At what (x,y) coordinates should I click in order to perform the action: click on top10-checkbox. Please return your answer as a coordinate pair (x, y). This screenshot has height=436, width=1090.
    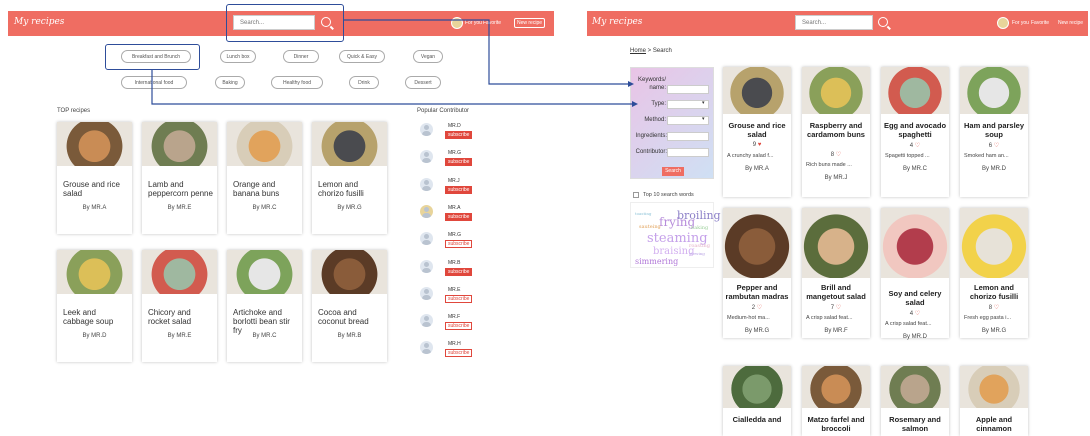
    Looking at the image, I should click on (636, 195).